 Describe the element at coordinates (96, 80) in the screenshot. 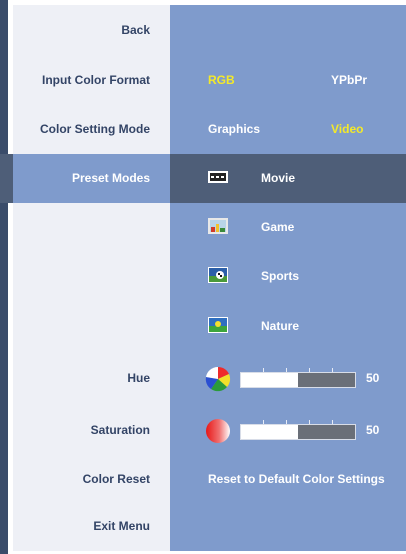

I see `input-color-format-label: Input Color Format` at that location.